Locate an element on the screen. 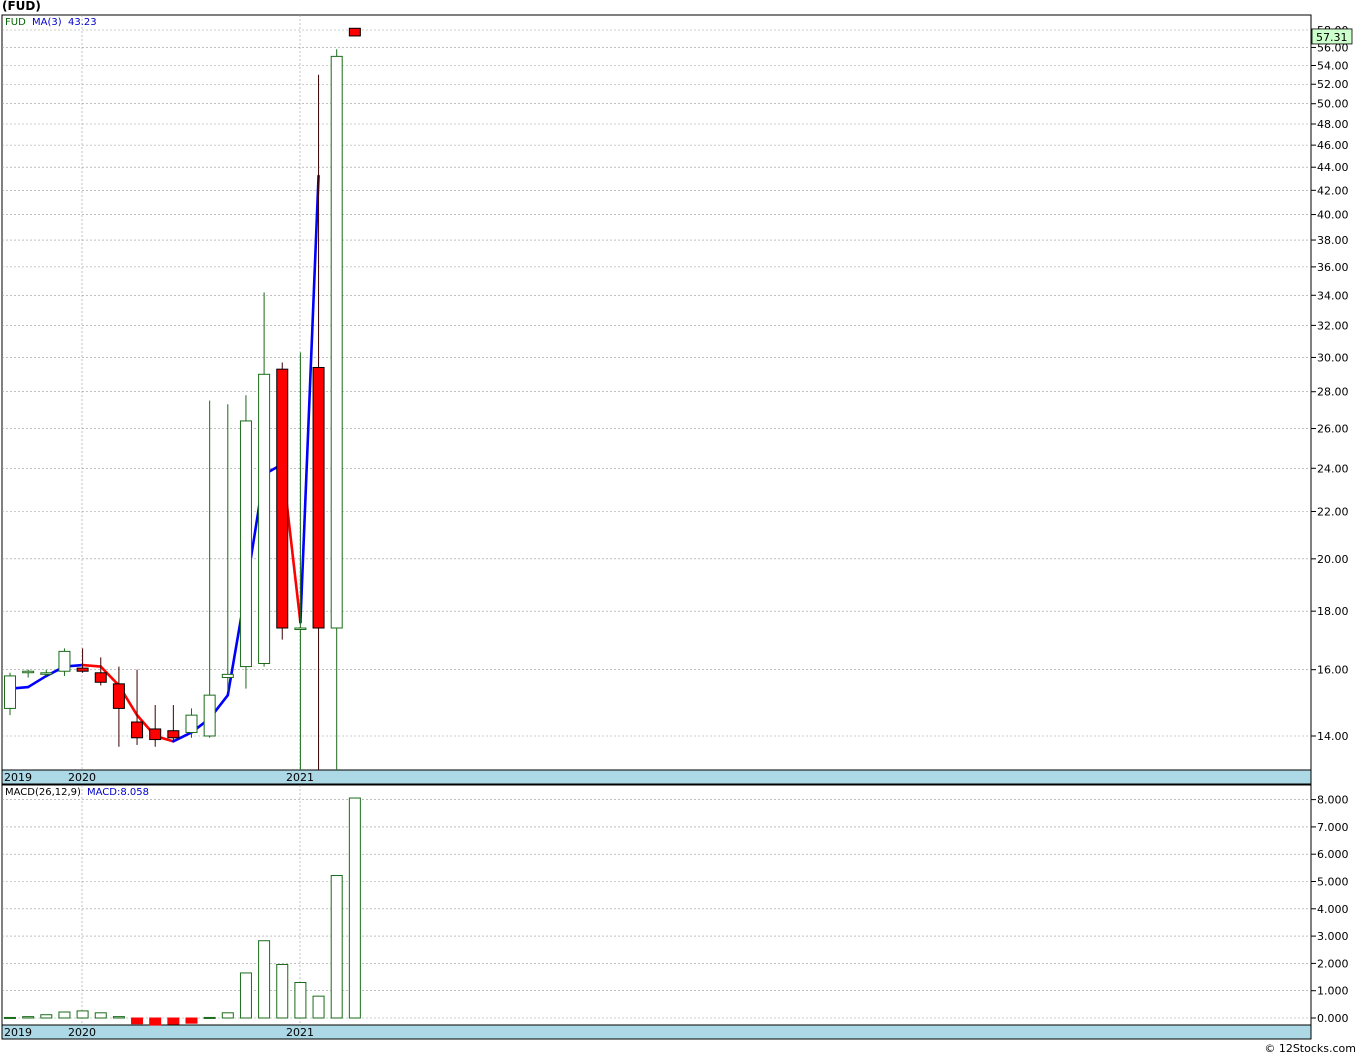 The width and height of the screenshot is (1360, 1056). price-y-tick-label: 14.00 is located at coordinates (1333, 736).